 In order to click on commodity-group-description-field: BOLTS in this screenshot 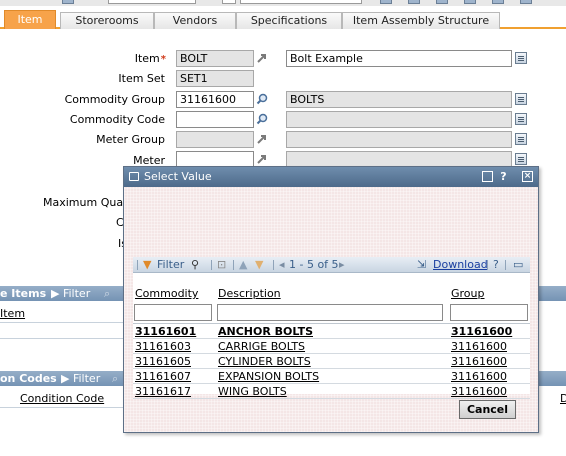, I will do `click(399, 99)`.